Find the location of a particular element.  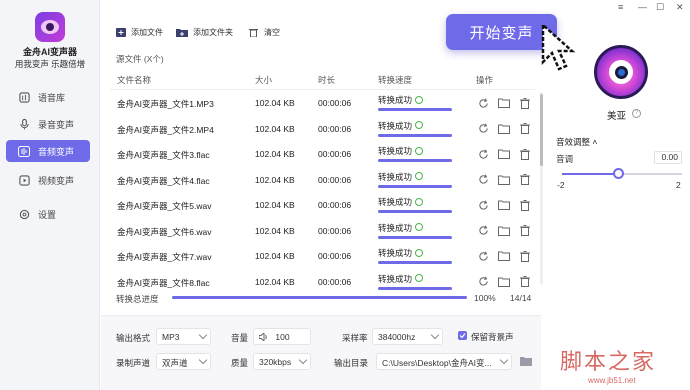

table-row: 金舟AI变声器_文件1.MP3 102.04 KB 00:00:06 转换成功 is located at coordinates (322, 103).